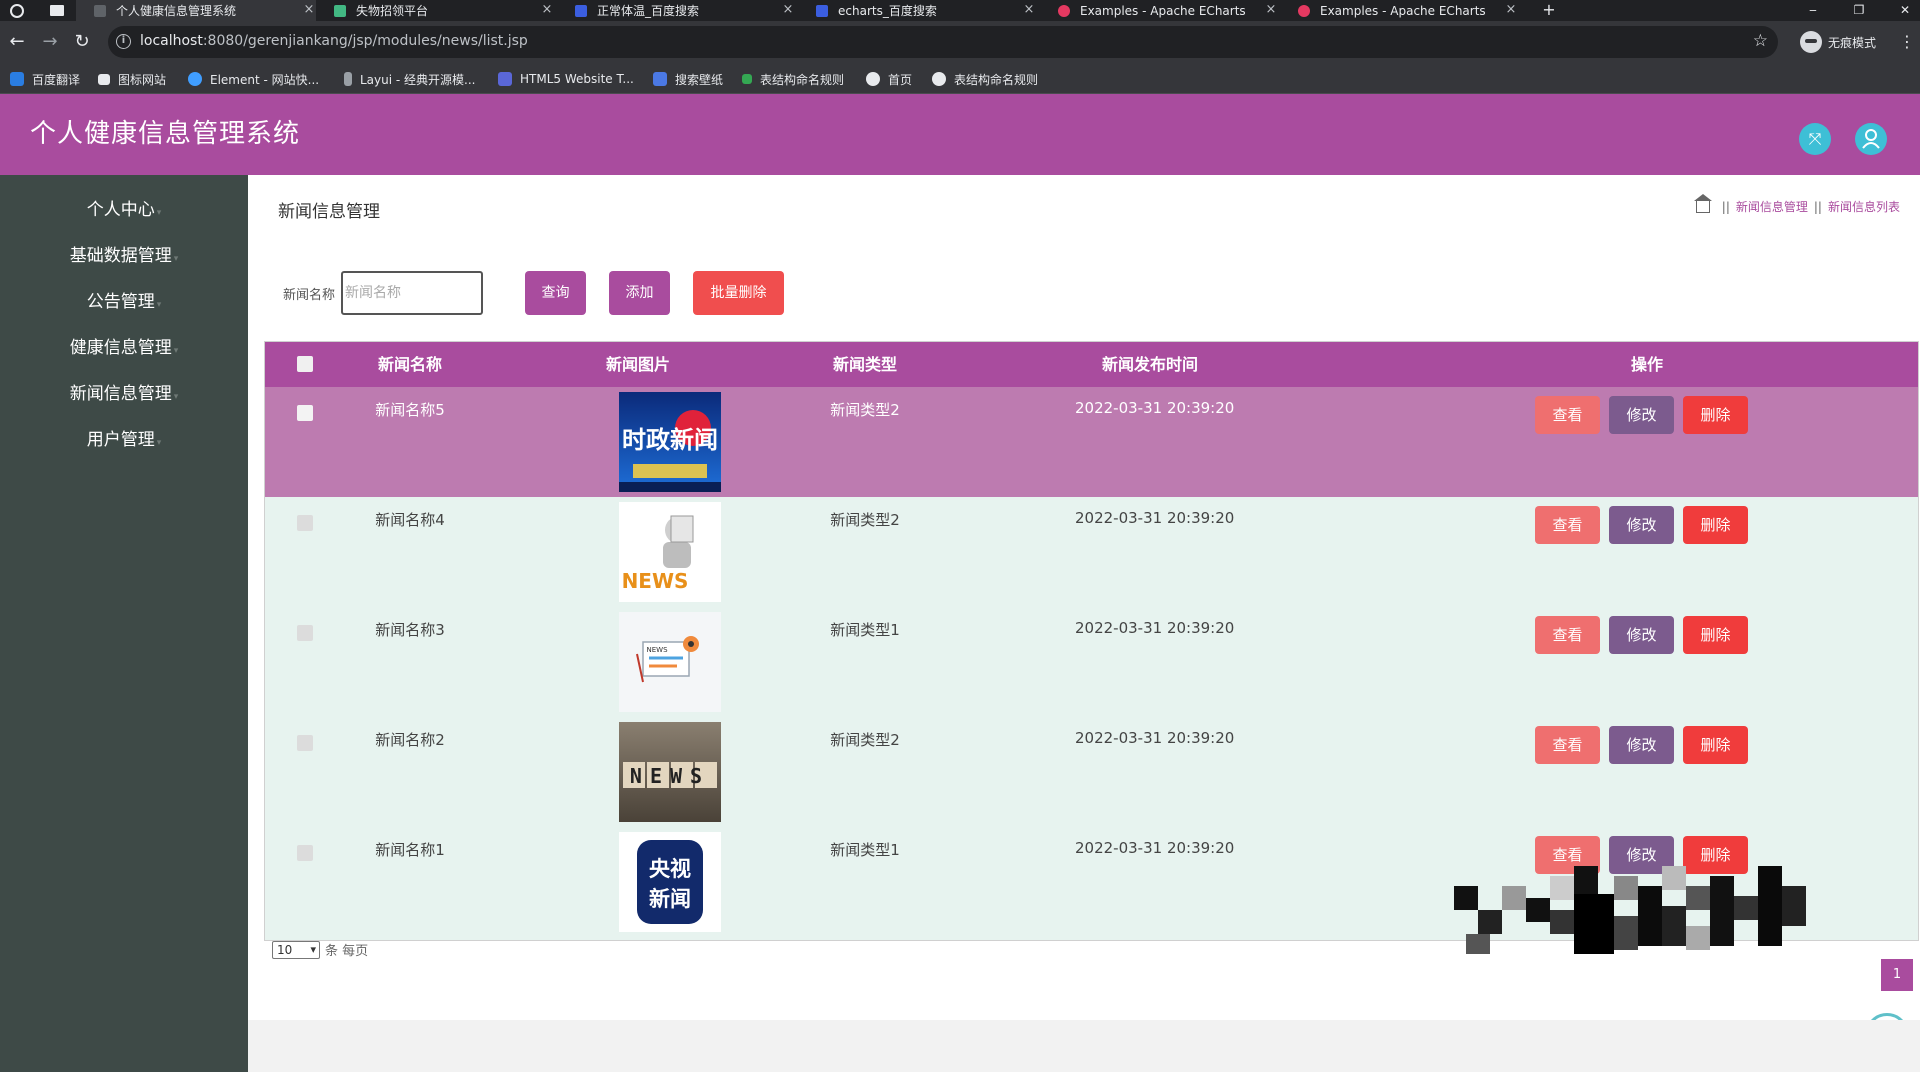 The image size is (1920, 1072). What do you see at coordinates (637, 364) in the screenshot?
I see `column-header: 新闻图片` at bounding box center [637, 364].